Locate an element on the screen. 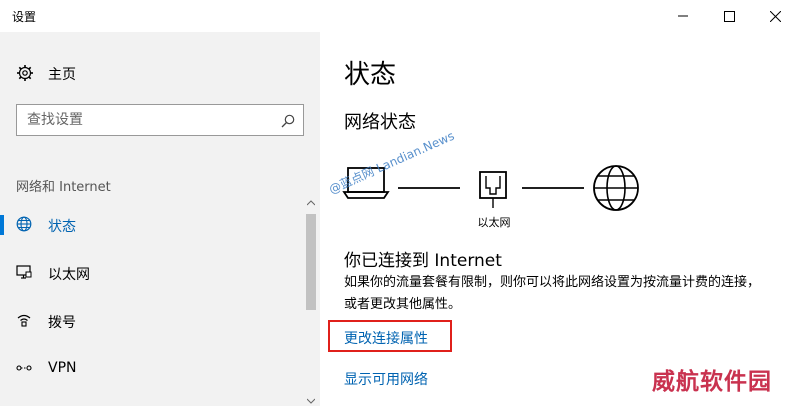  scrollbar-thumb is located at coordinates (311, 262).